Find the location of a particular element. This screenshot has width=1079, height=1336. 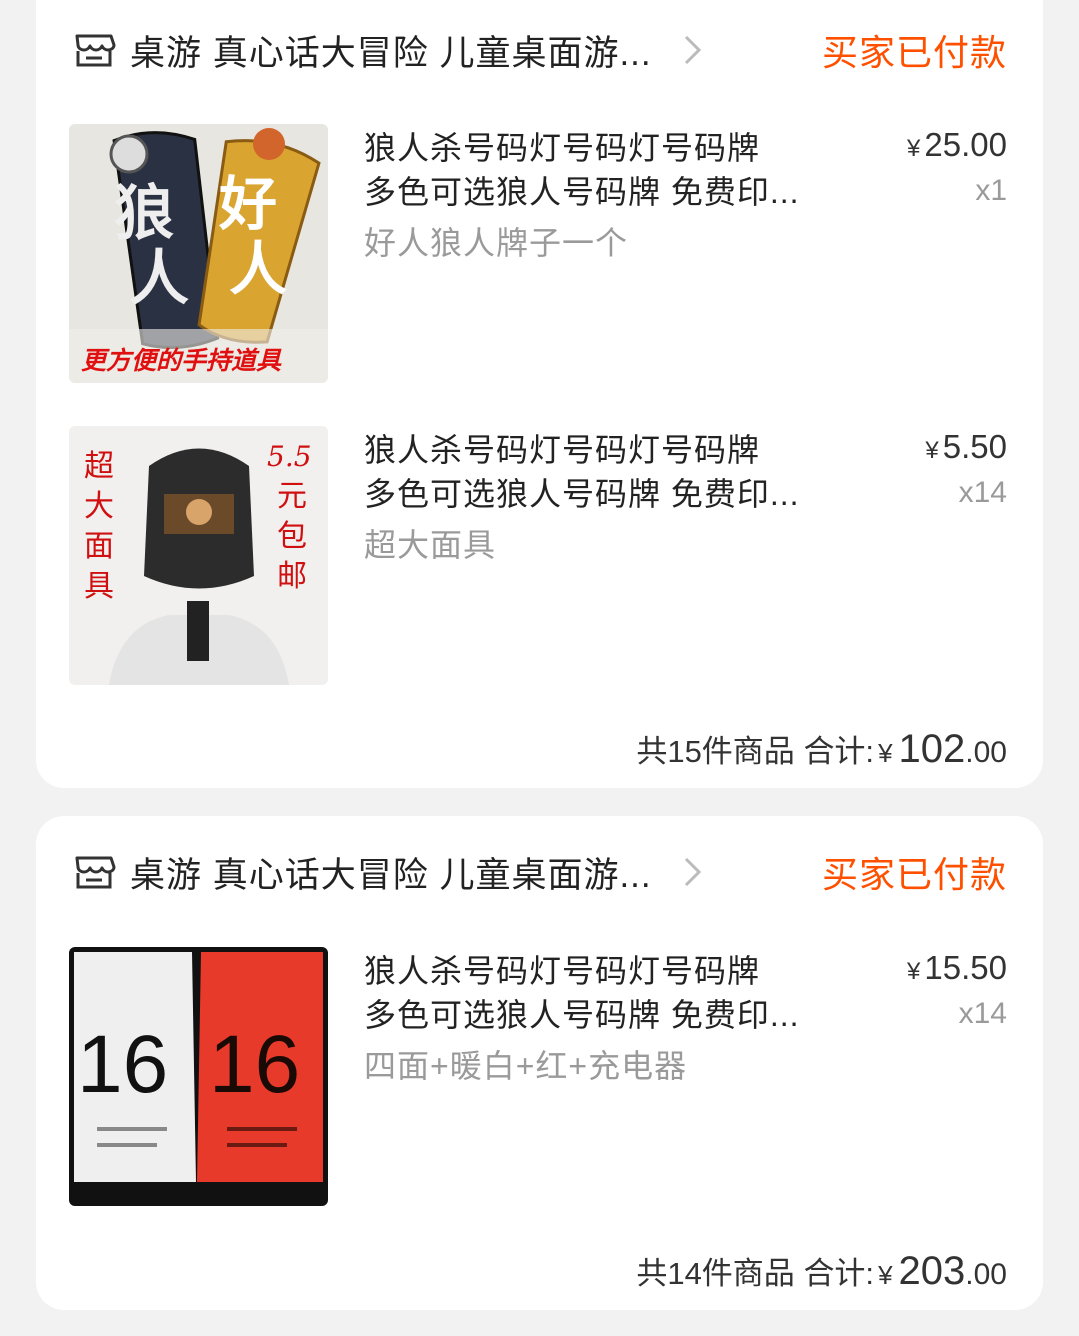

product-quantity: x1 is located at coordinates (991, 190).